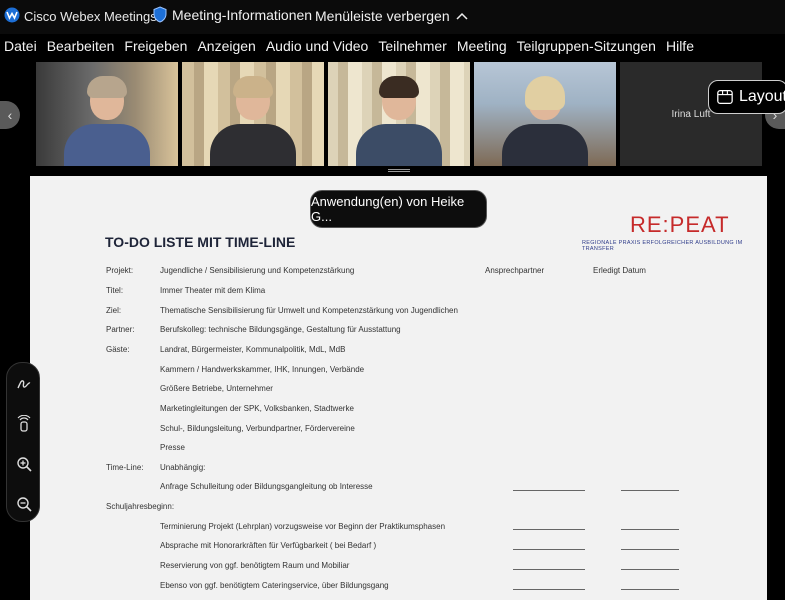 Image resolution: width=785 pixels, height=600 pixels. I want to click on row-label: Time-Line:, so click(125, 467).